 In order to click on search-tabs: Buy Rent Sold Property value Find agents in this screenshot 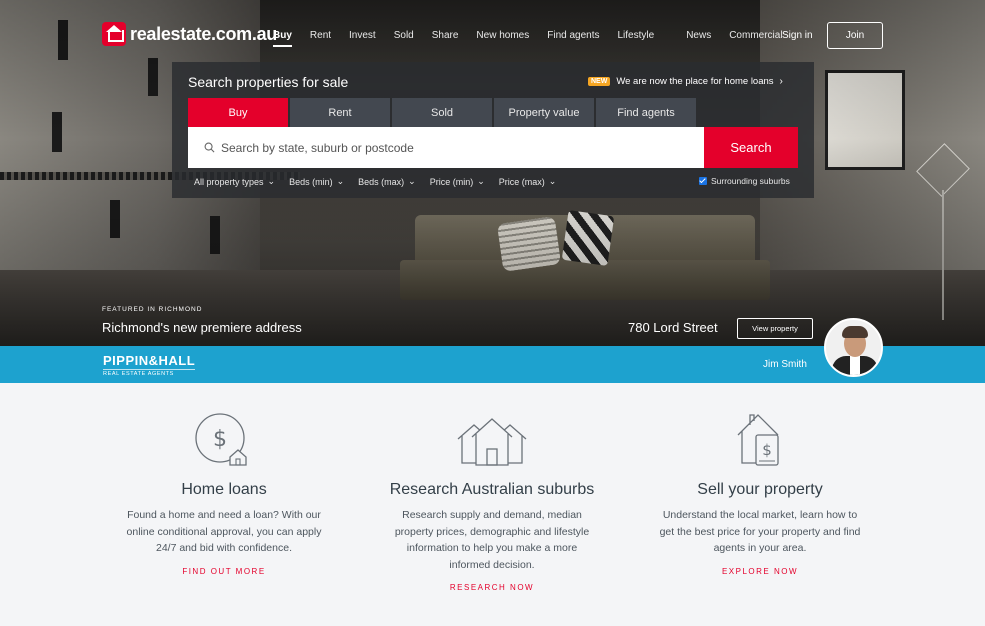, I will do `click(442, 115)`.